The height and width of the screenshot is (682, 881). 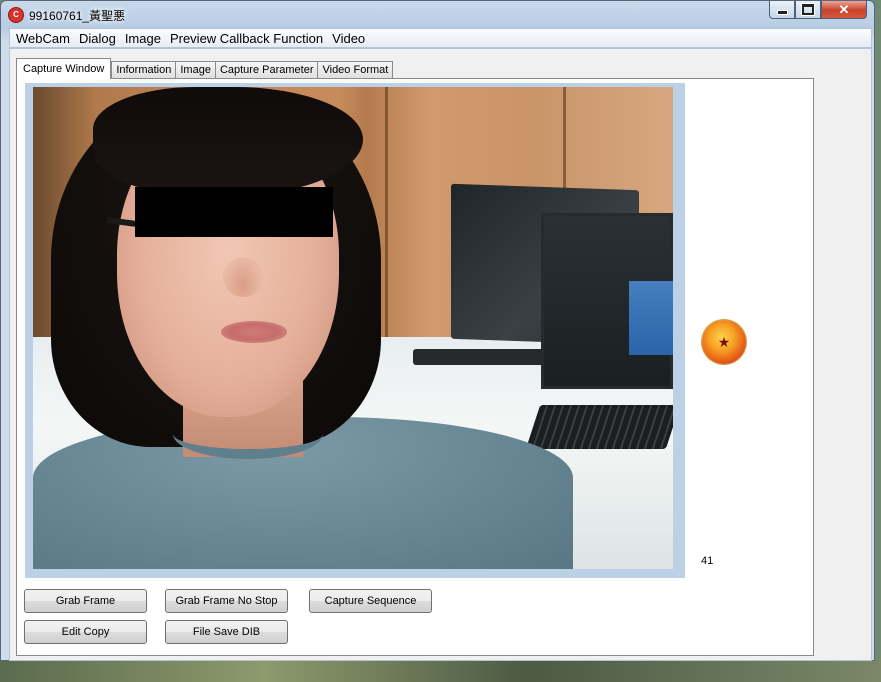 What do you see at coordinates (85, 632) in the screenshot?
I see `edit-copy-button: Edit Copy` at bounding box center [85, 632].